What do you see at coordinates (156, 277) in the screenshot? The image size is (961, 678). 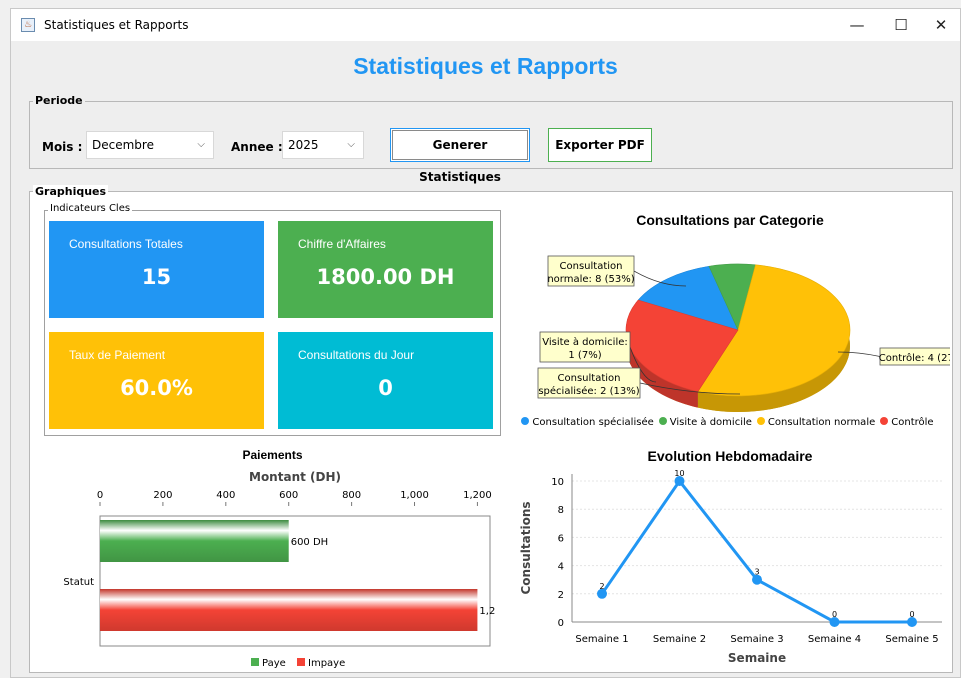 I see `card-value: 15` at bounding box center [156, 277].